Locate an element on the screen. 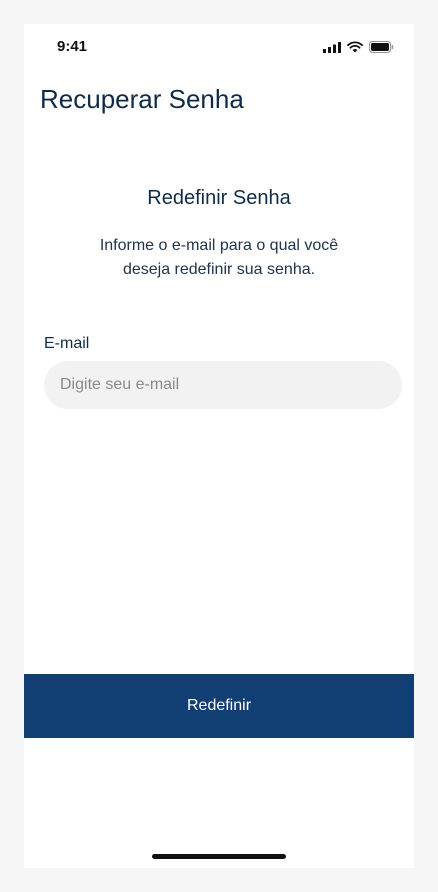 The height and width of the screenshot is (892, 438). email-label: E-mail is located at coordinates (67, 343).